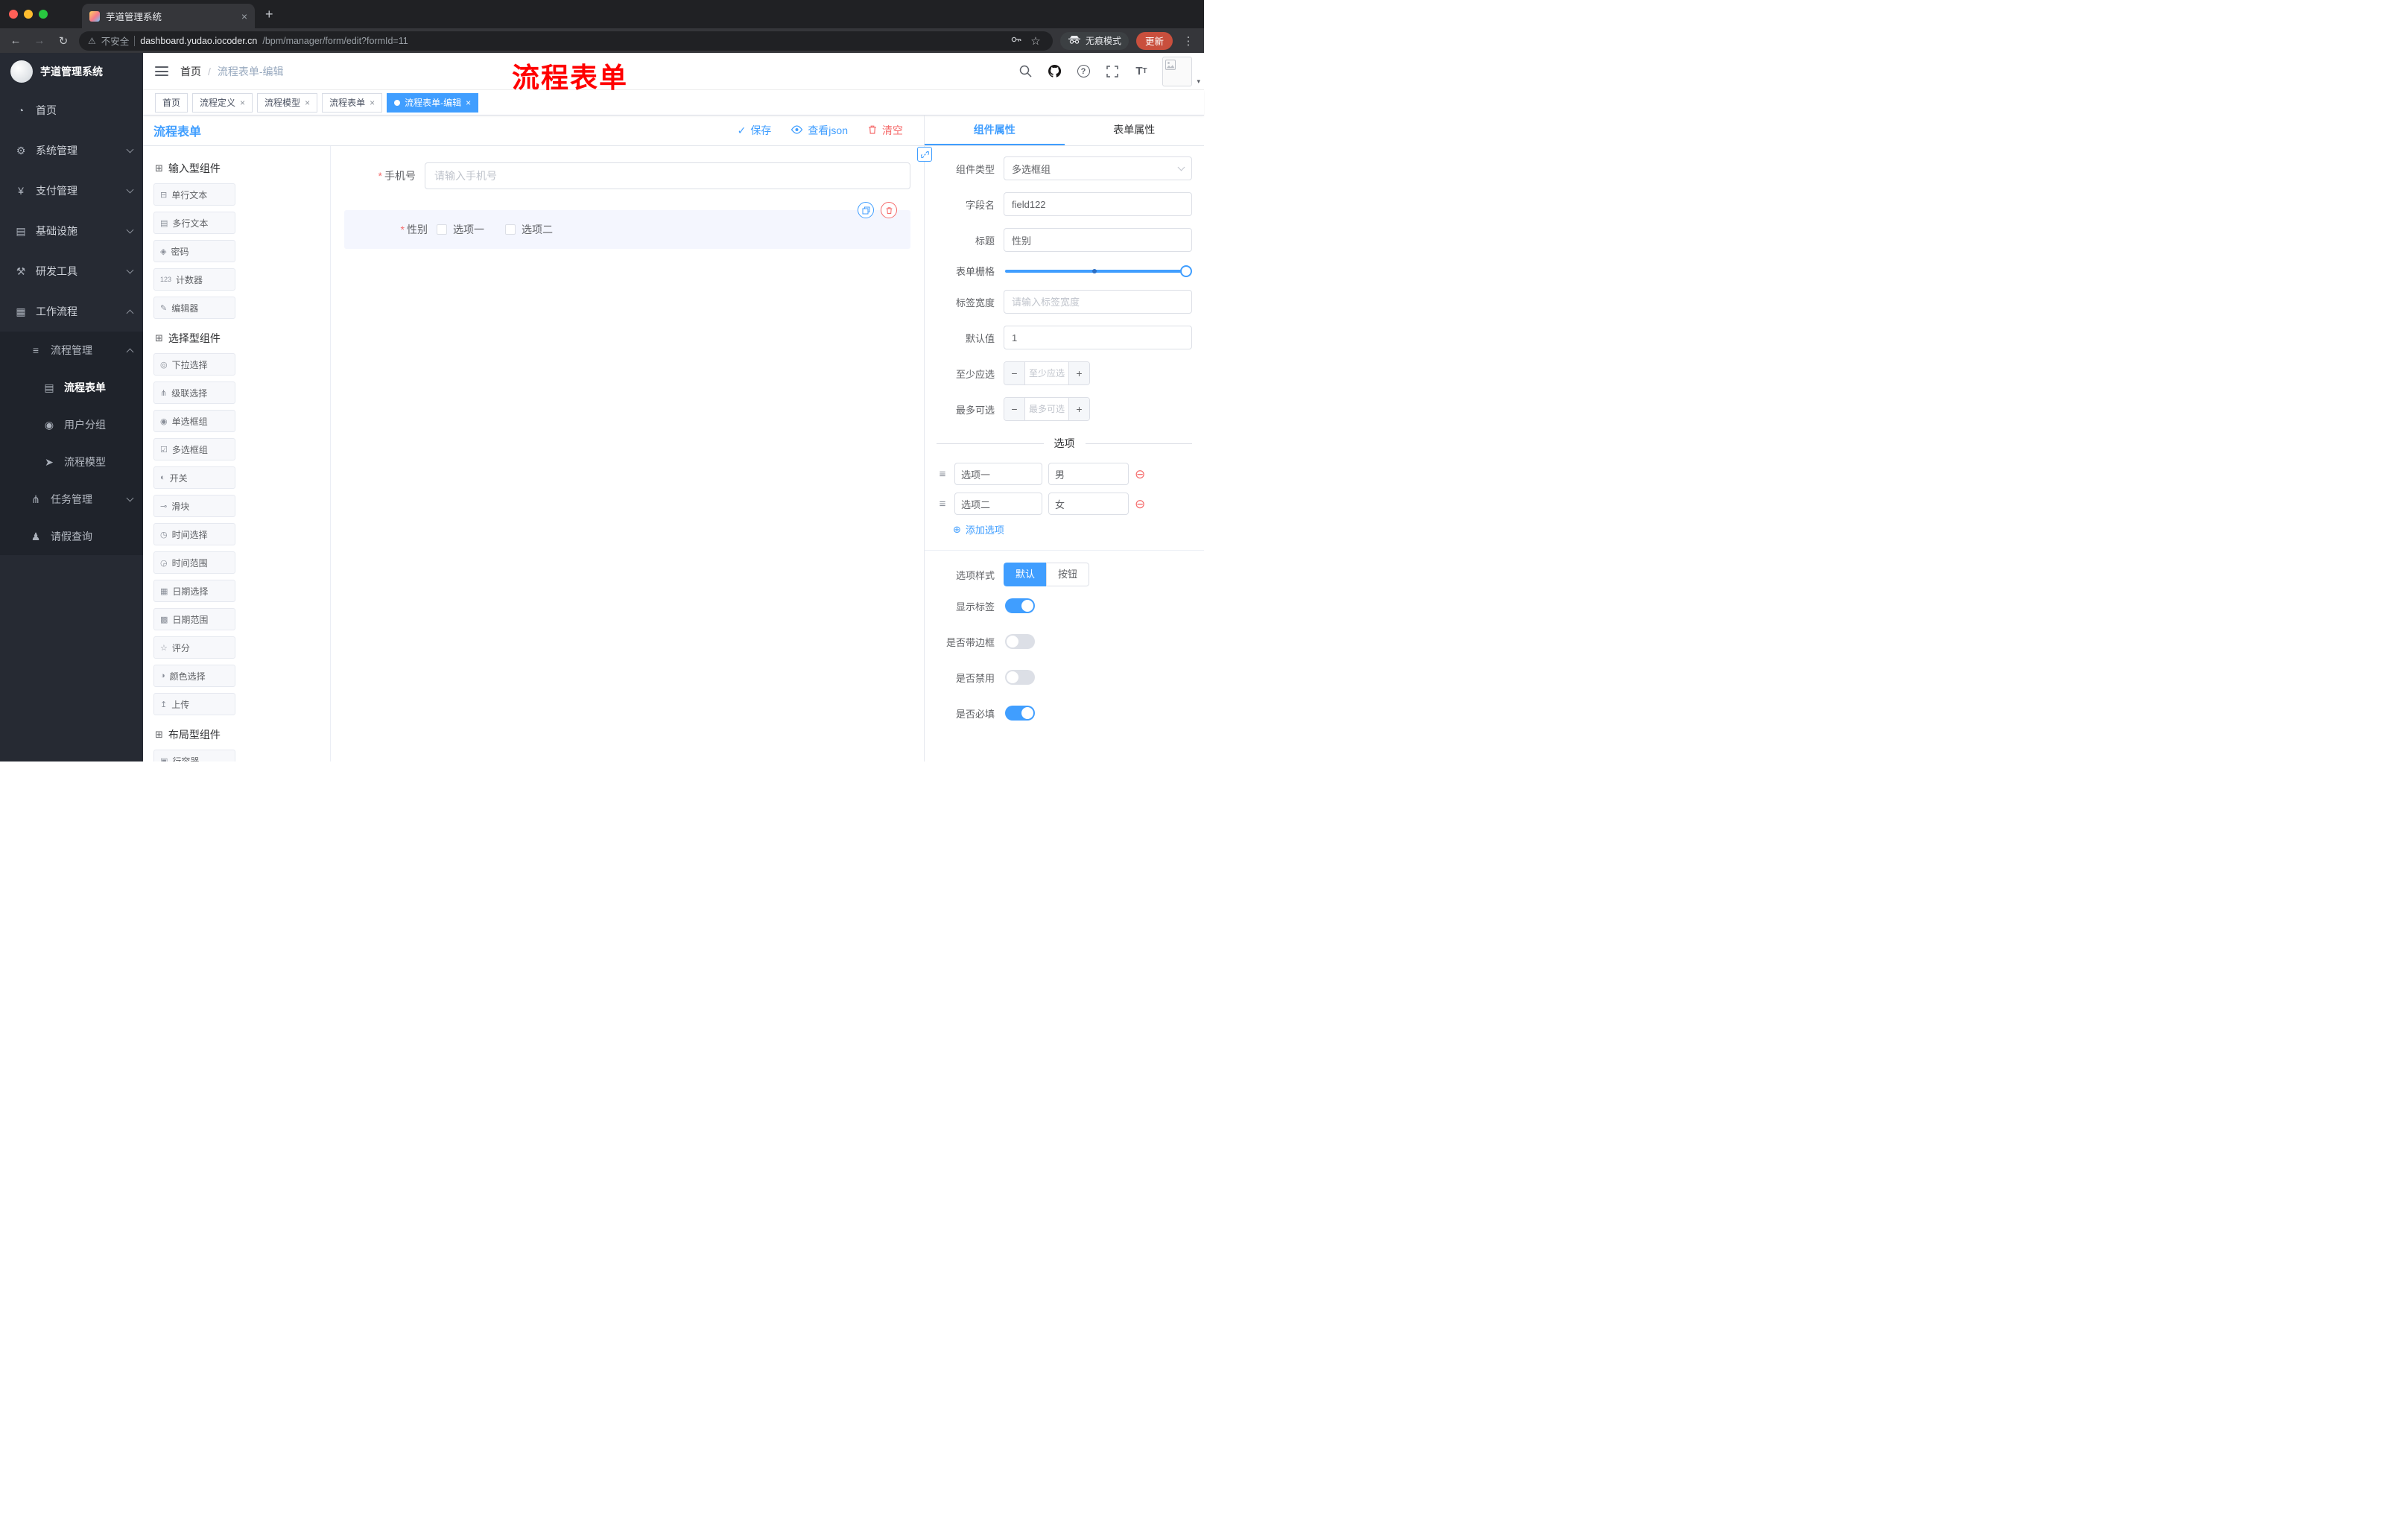  I want to click on library-item-switch: ◐ 开关, so click(194, 478).